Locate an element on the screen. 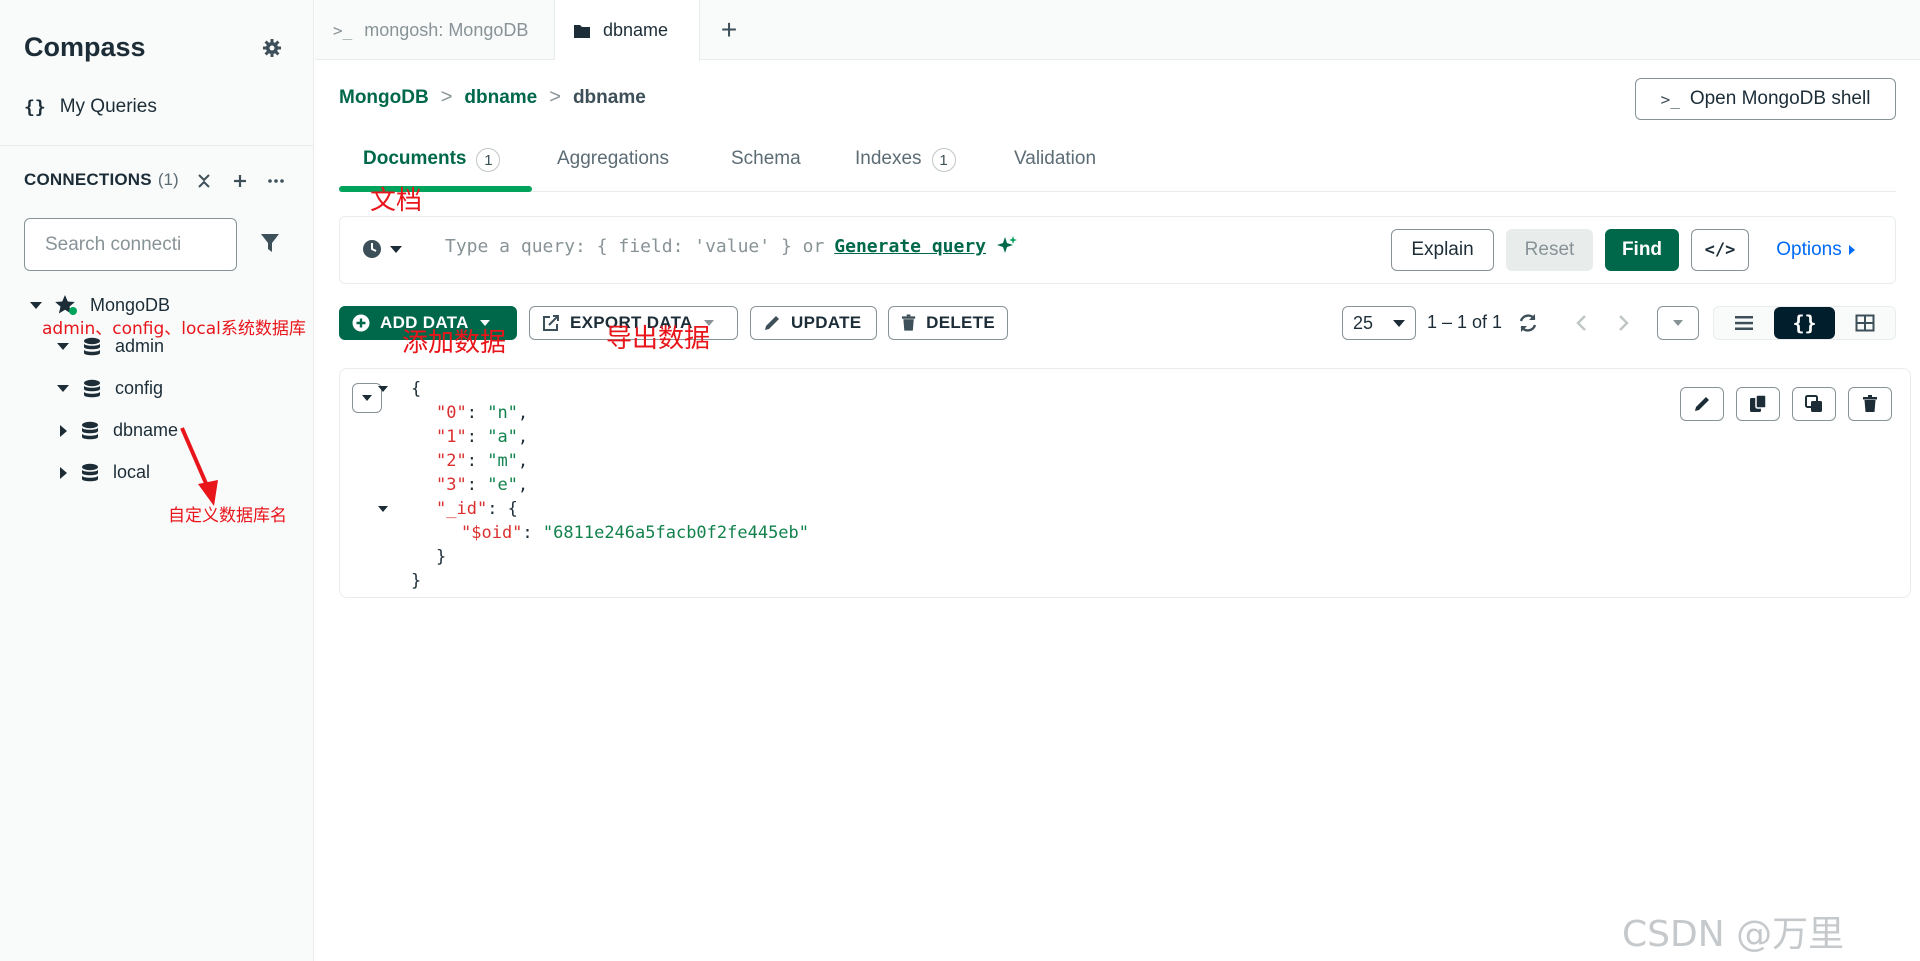 This screenshot has height=961, width=1920. table-view-icon is located at coordinates (1865, 323).